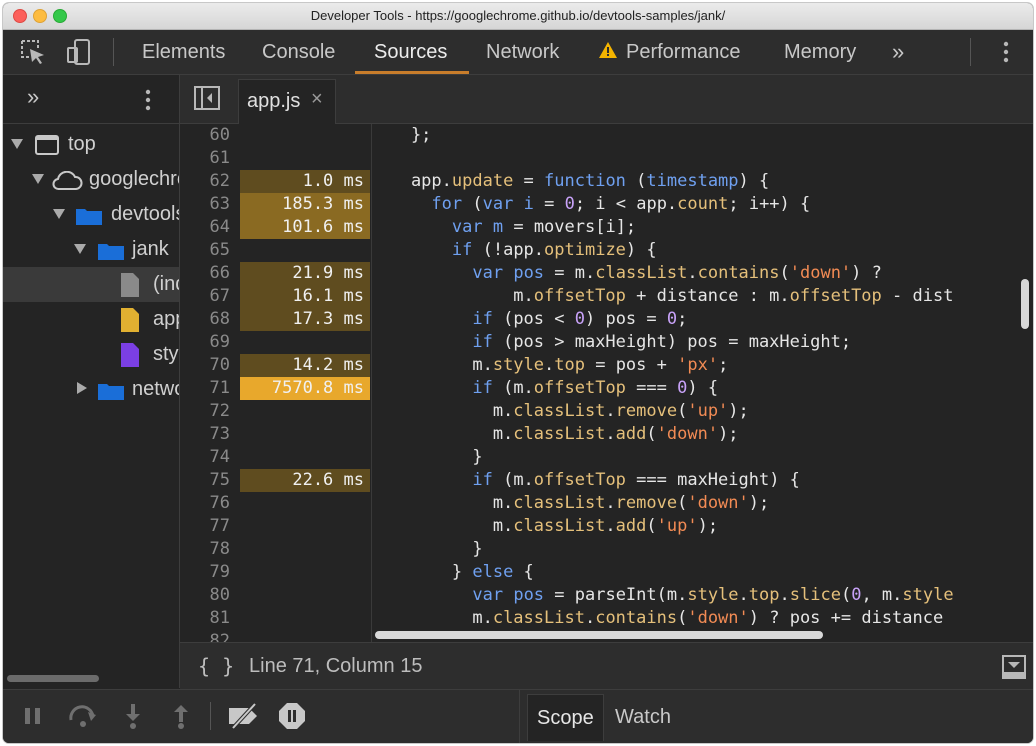 This screenshot has height=746, width=1036. What do you see at coordinates (166, 319) in the screenshot?
I see `tree-item-label: app.js` at bounding box center [166, 319].